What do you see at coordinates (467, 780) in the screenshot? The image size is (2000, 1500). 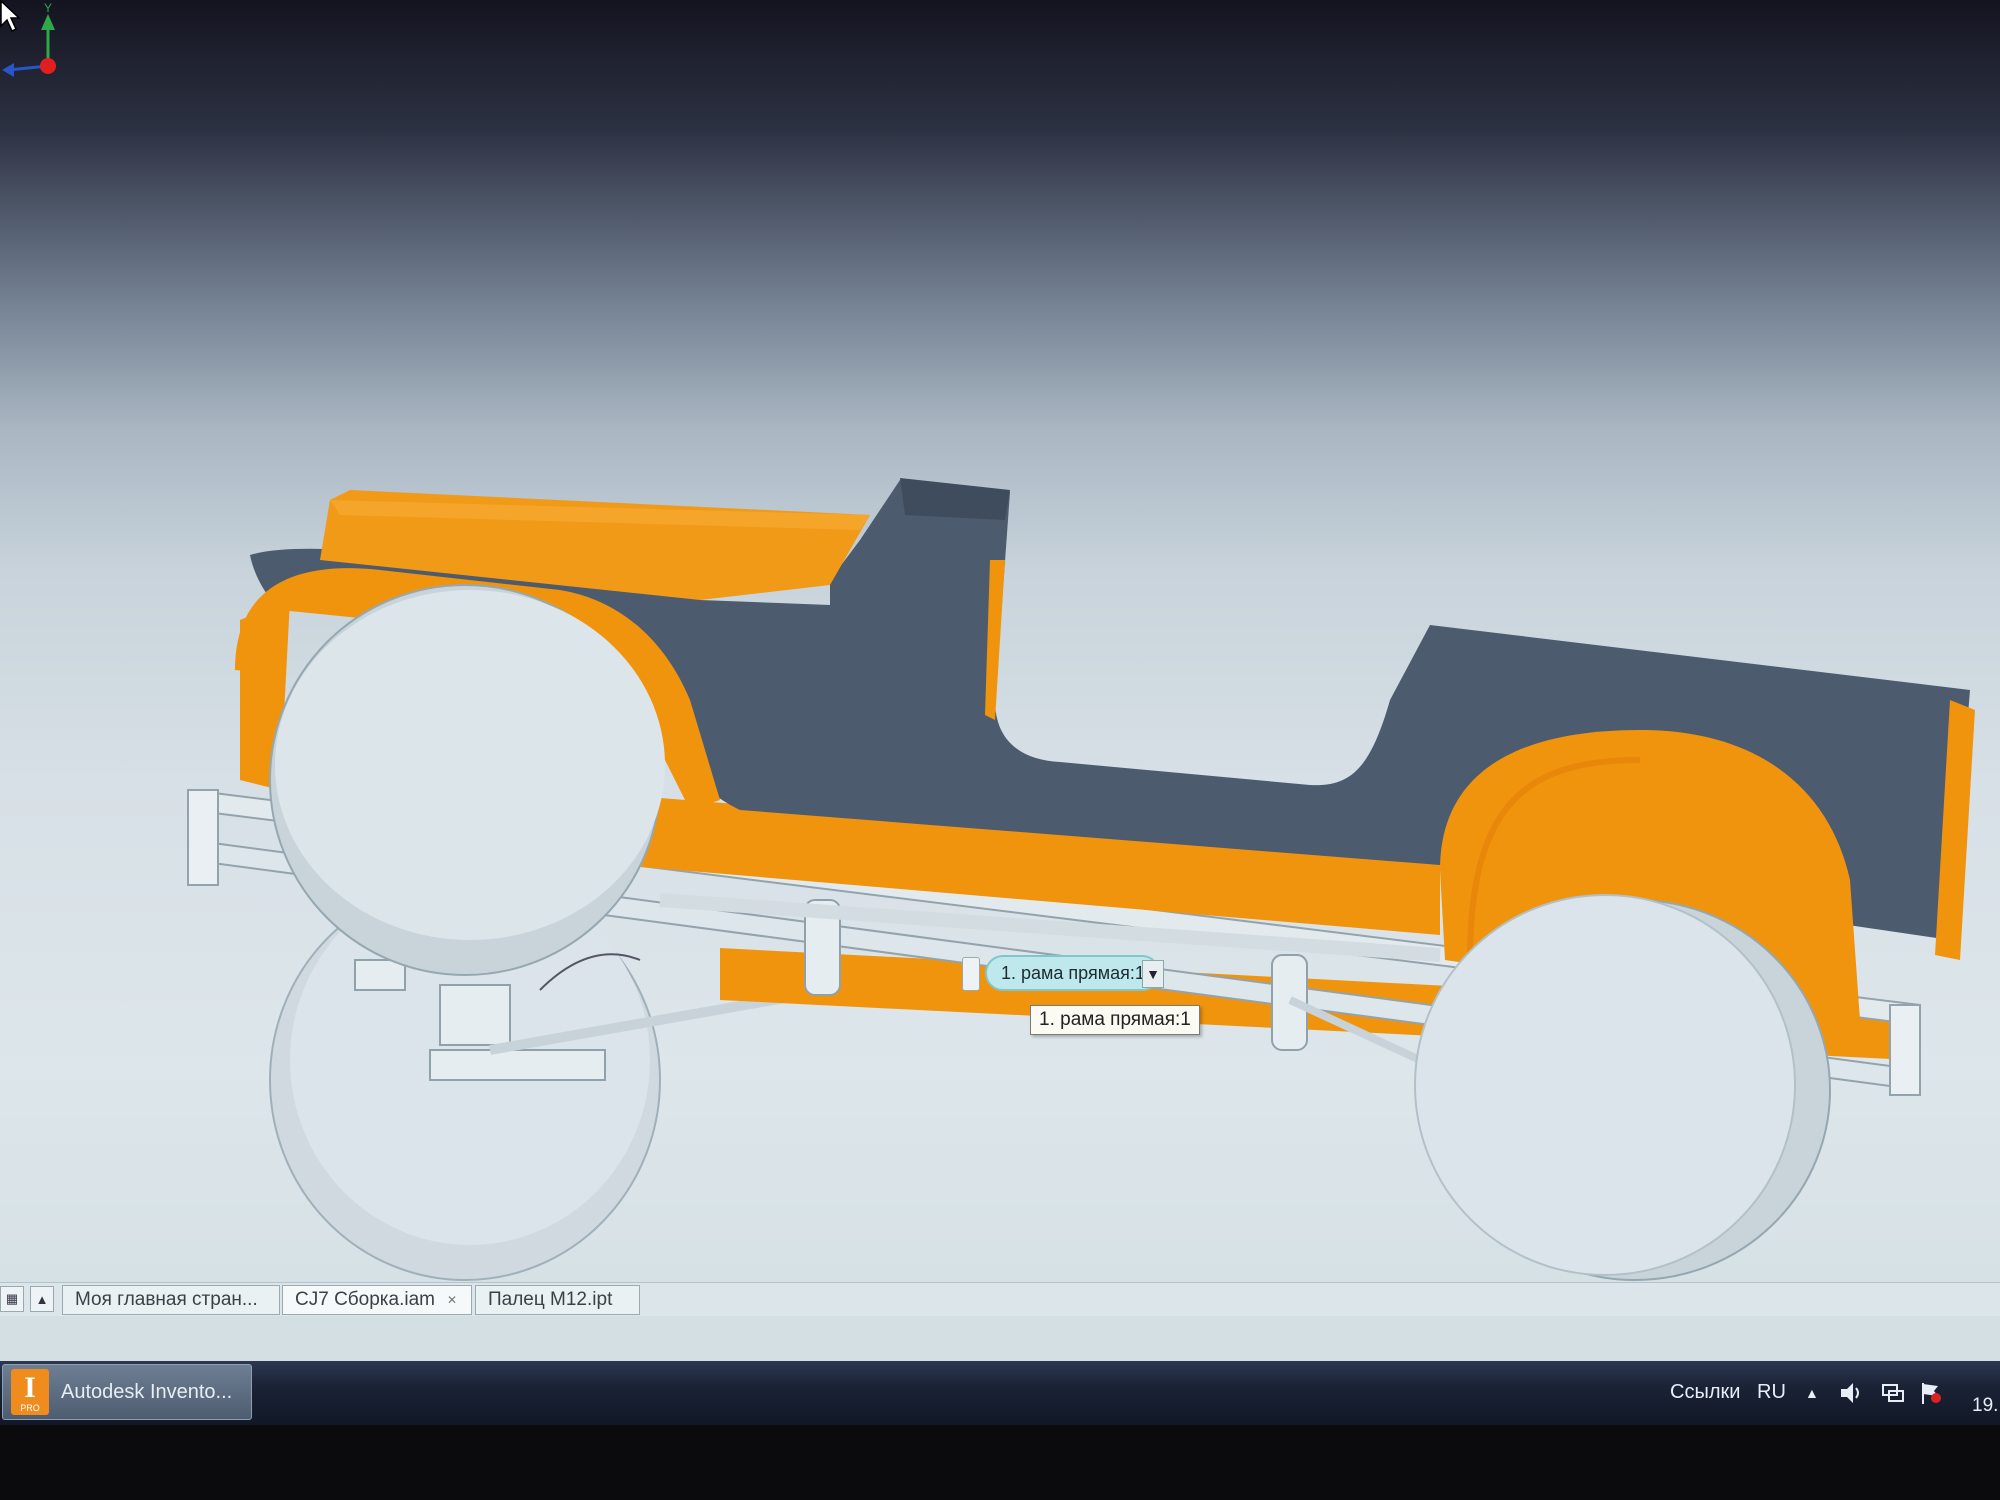 I see `wheel-front-left` at bounding box center [467, 780].